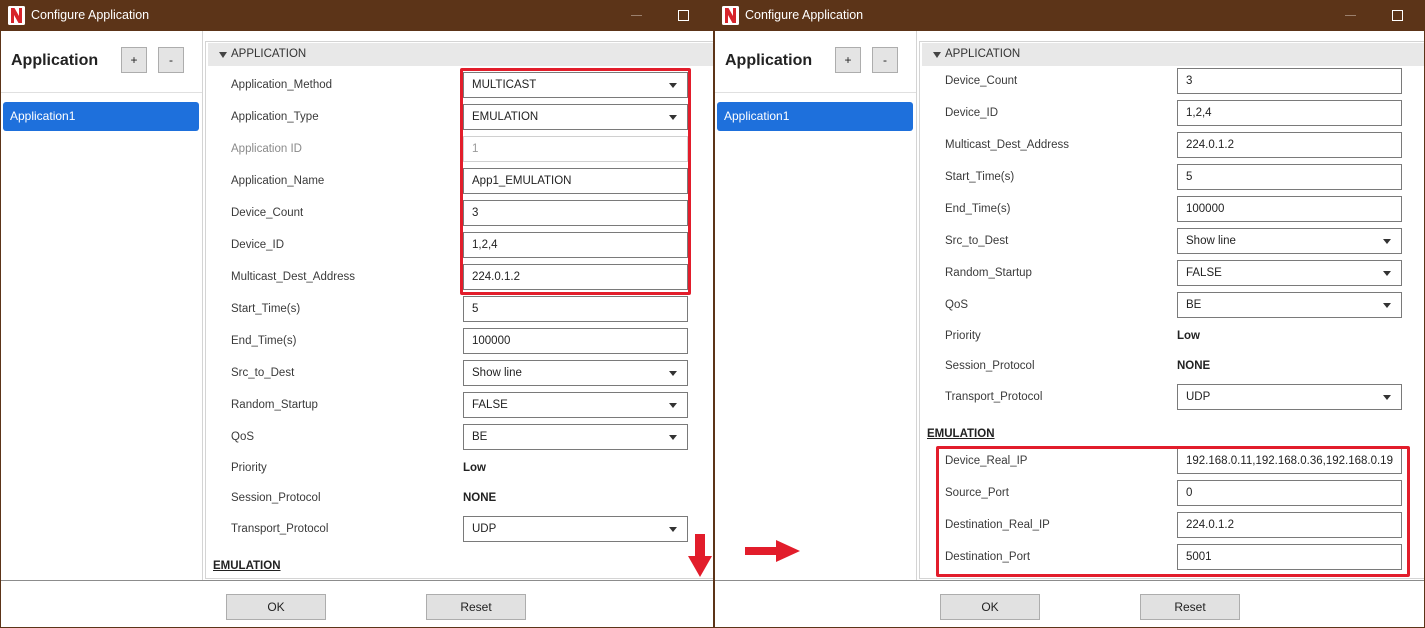 This screenshot has height=628, width=1425. Describe the element at coordinates (1289, 525) in the screenshot. I see `destination-real-ip-input` at that location.